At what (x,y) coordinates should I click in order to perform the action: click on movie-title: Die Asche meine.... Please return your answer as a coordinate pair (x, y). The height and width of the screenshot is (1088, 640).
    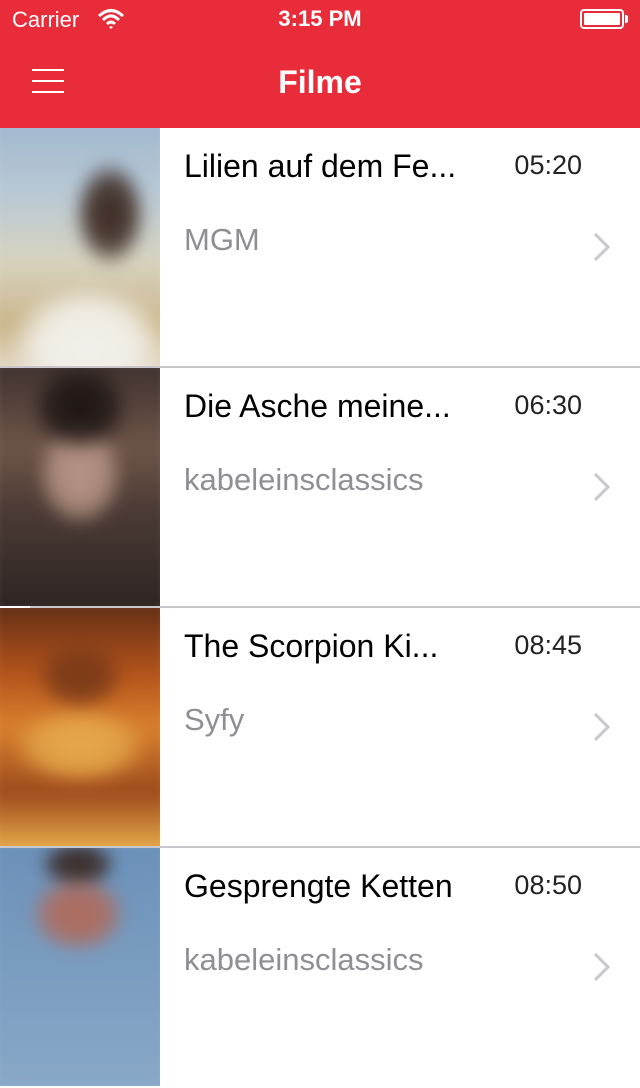
    Looking at the image, I should click on (317, 406).